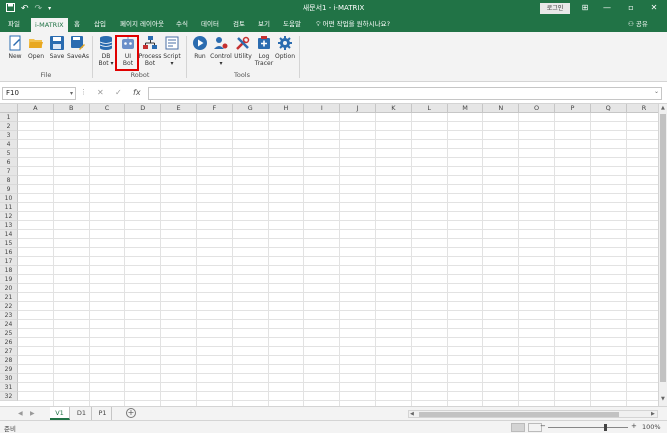 Image resolution: width=667 pixels, height=433 pixels. I want to click on utility-button: Utility, so click(243, 47).